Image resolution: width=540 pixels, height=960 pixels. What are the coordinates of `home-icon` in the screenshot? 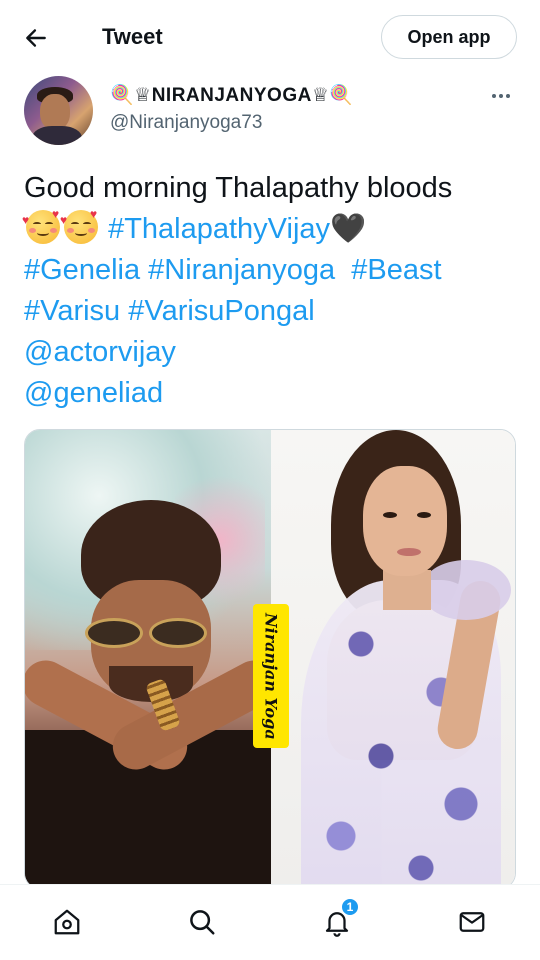 It's located at (67, 922).